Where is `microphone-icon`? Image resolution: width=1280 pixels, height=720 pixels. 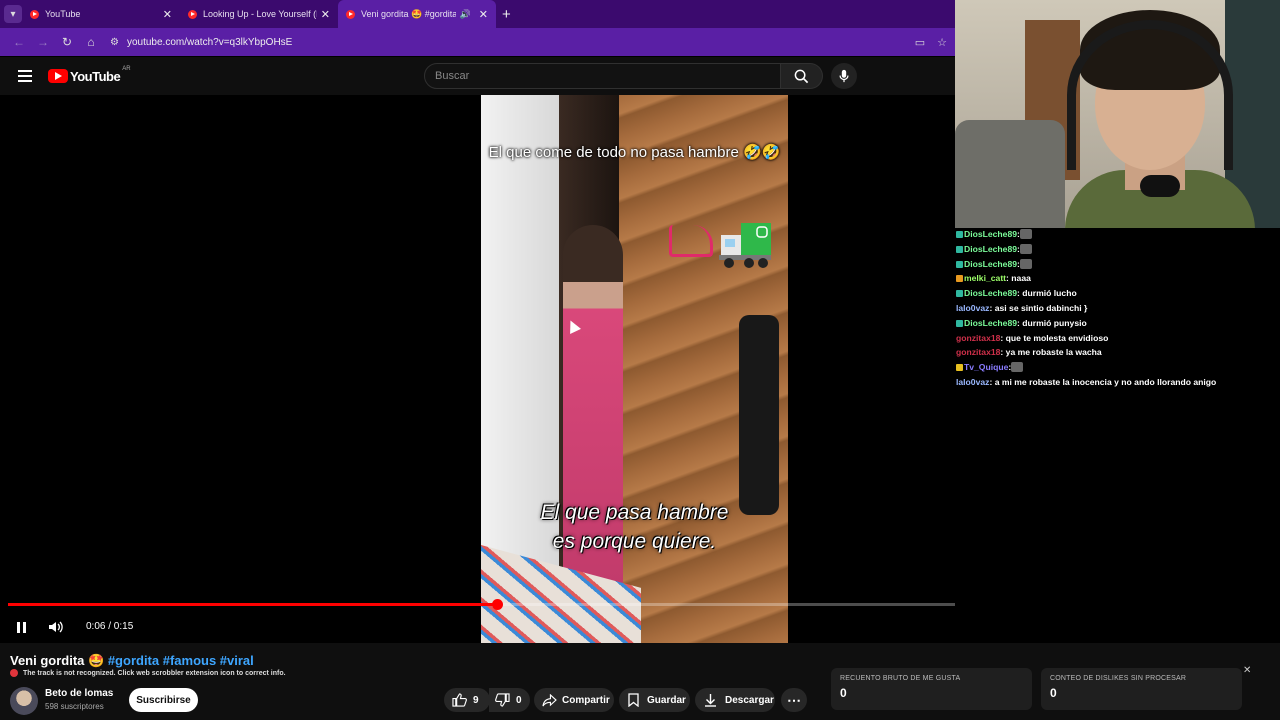 microphone-icon is located at coordinates (844, 76).